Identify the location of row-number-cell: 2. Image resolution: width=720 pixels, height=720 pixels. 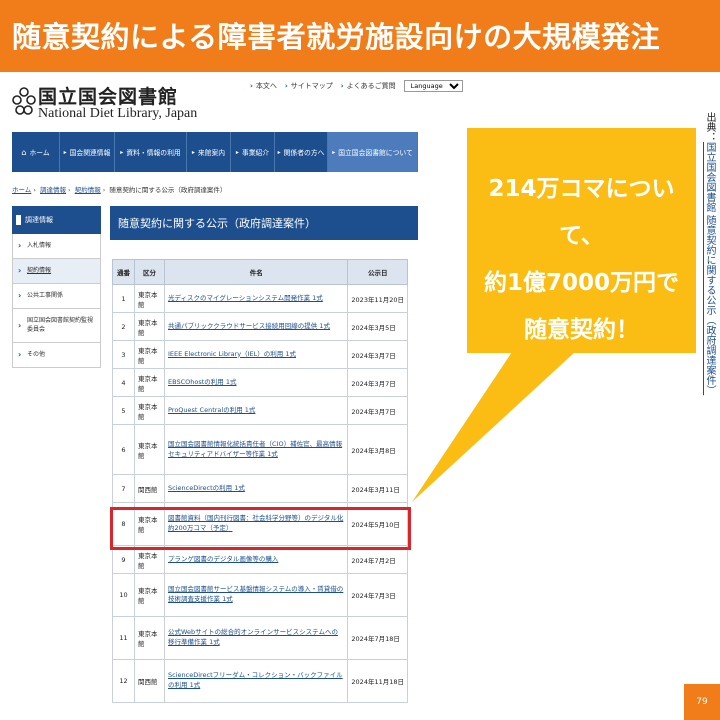
(123, 326).